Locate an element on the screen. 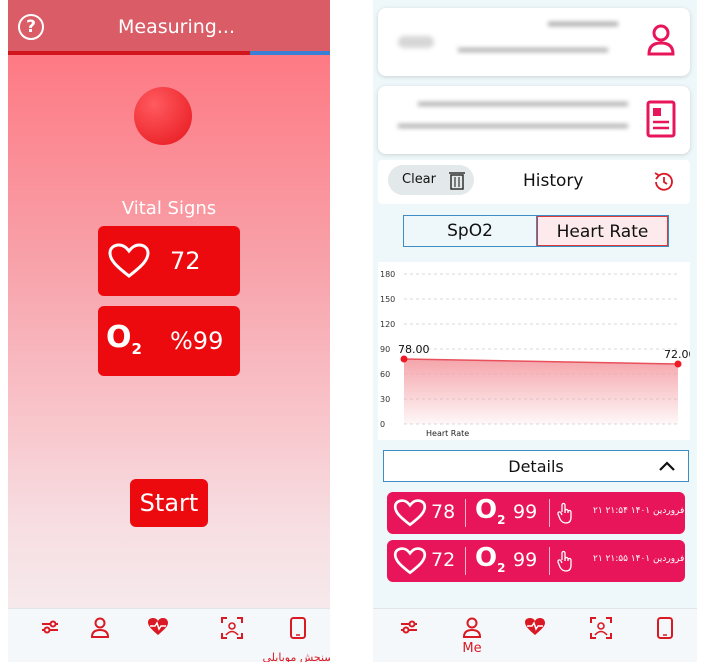 This screenshot has height=662, width=707. chart-y-tick-label: 120 is located at coordinates (387, 324).